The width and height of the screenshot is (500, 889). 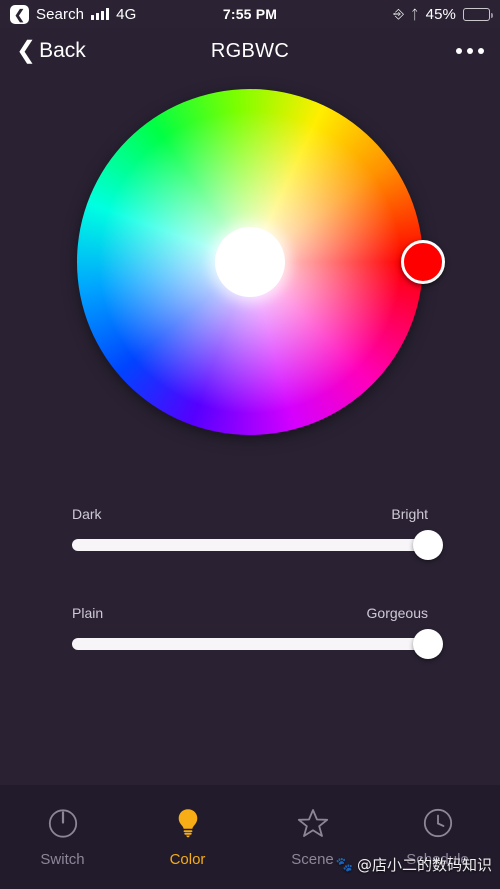 I want to click on brightness-slider-thumb, so click(x=428, y=545).